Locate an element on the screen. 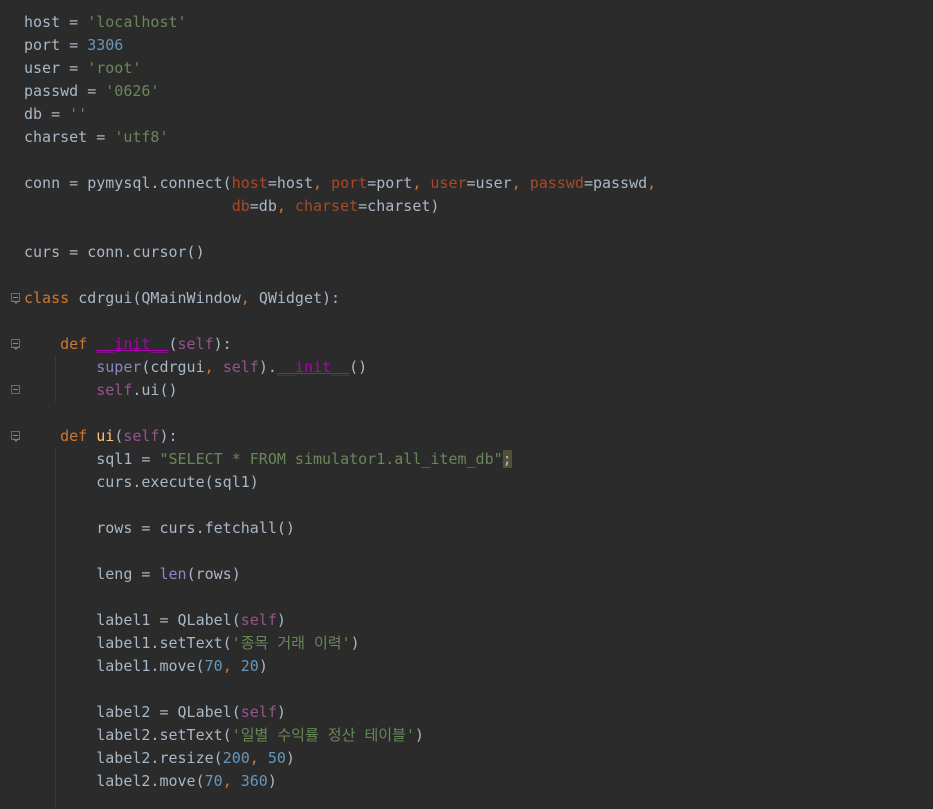 This screenshot has height=809, width=933. code-line: def __init__(self): is located at coordinates (128, 344).